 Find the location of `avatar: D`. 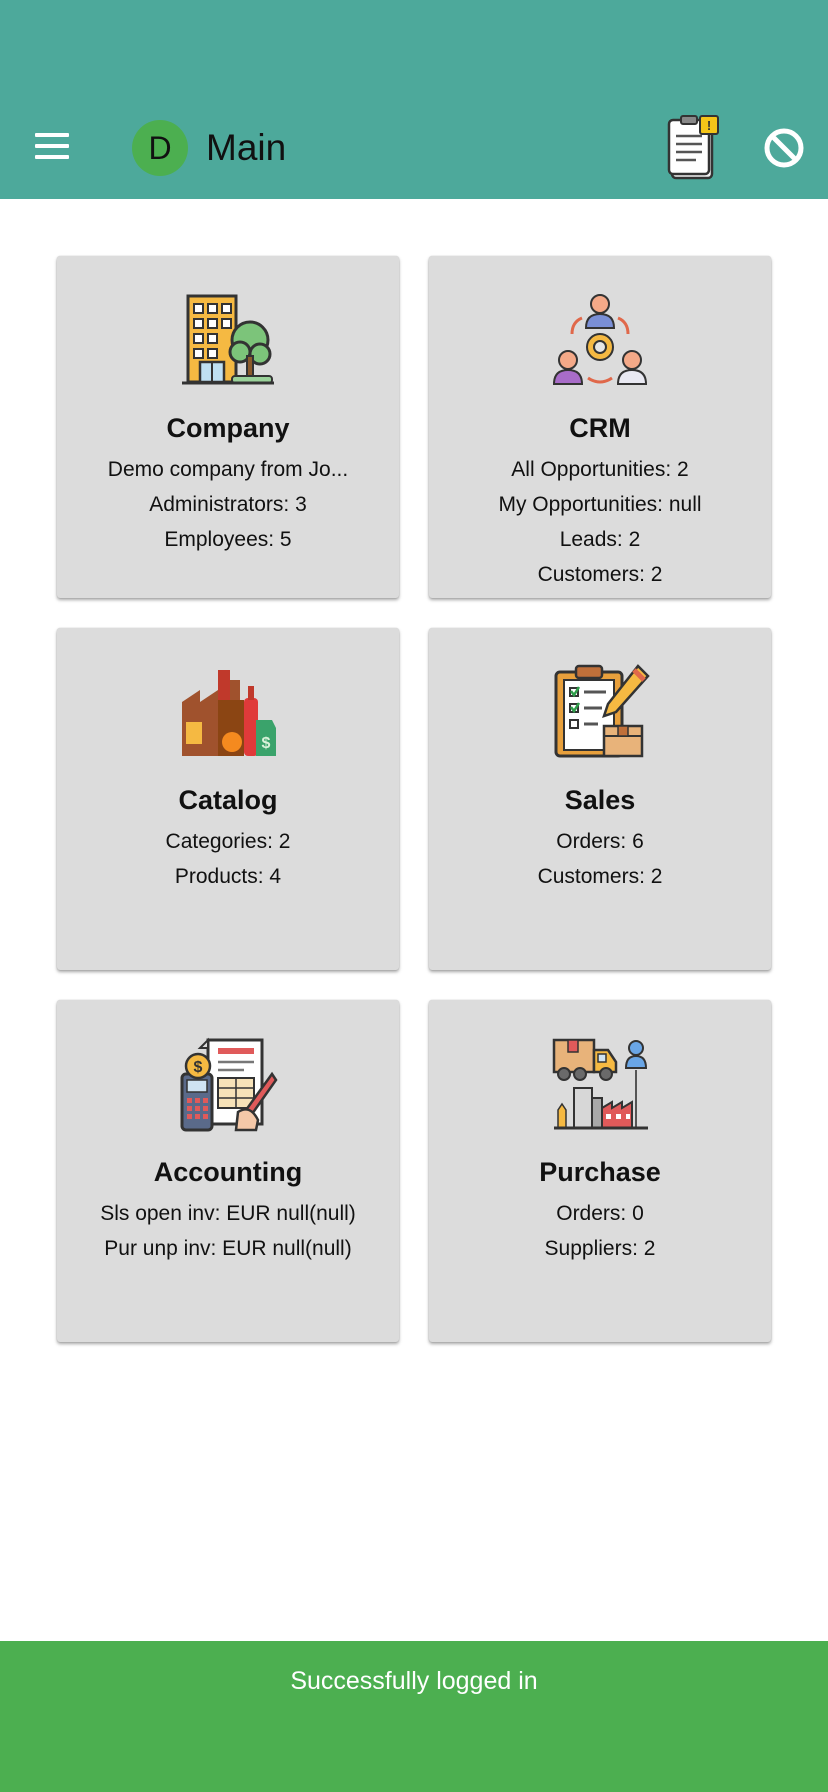

avatar: D is located at coordinates (160, 148).